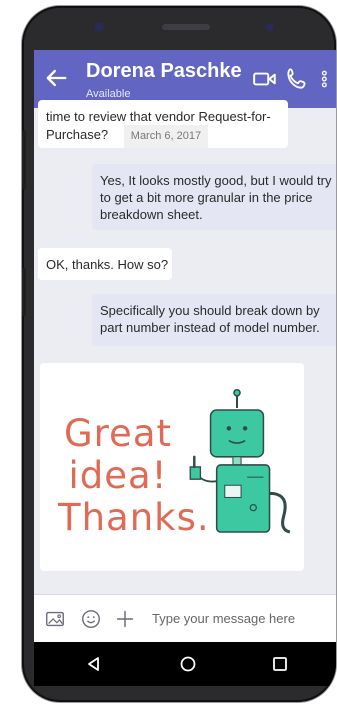 The image size is (337, 707). Describe the element at coordinates (125, 619) in the screenshot. I see `plus-icon` at that location.